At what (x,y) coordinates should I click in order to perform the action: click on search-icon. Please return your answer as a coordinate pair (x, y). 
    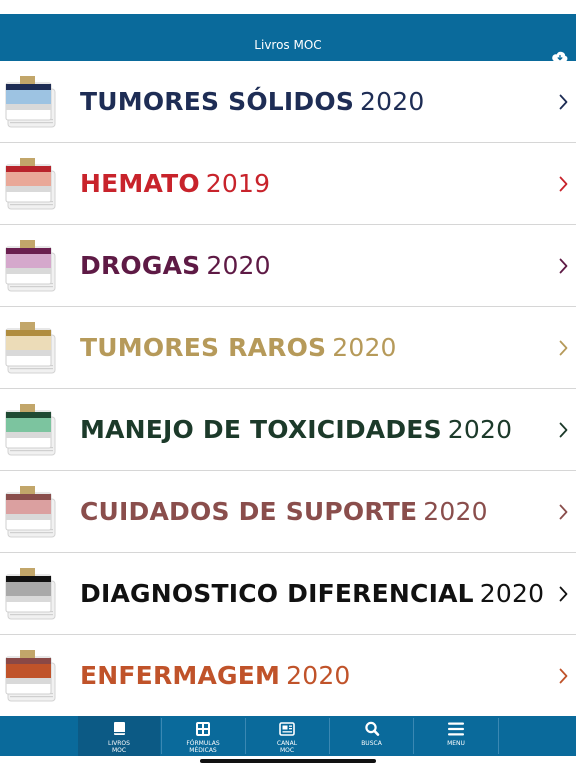
    Looking at the image, I should click on (371, 728).